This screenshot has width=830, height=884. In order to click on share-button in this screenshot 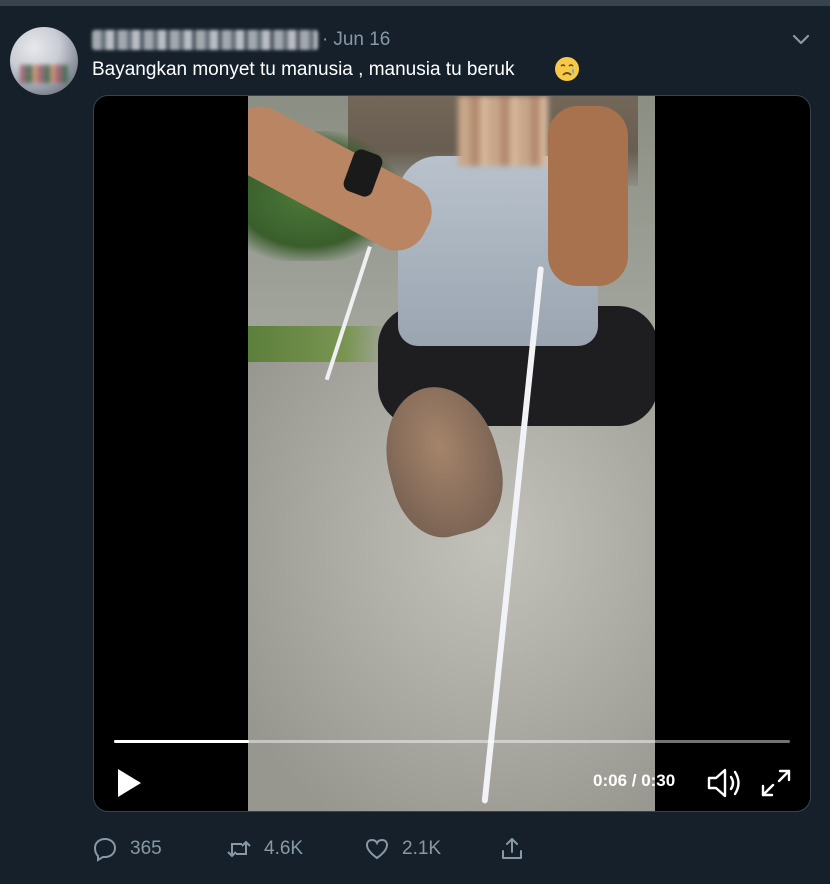, I will do `click(518, 849)`.